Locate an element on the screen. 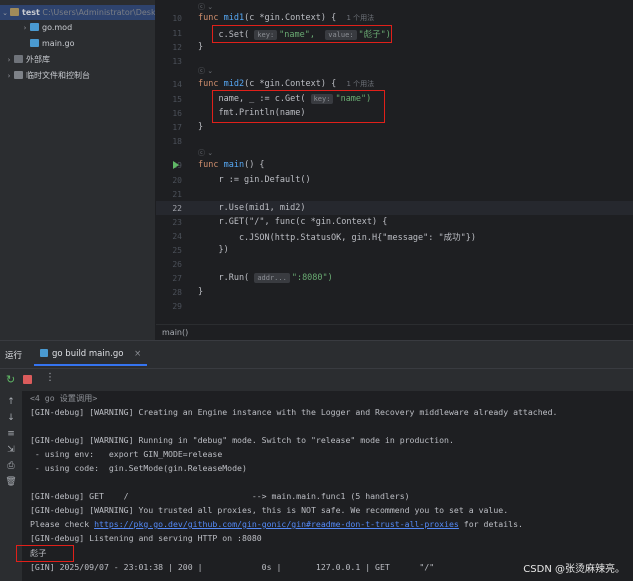  scroll-to-end-icon: ⇲ is located at coordinates (11, 450).